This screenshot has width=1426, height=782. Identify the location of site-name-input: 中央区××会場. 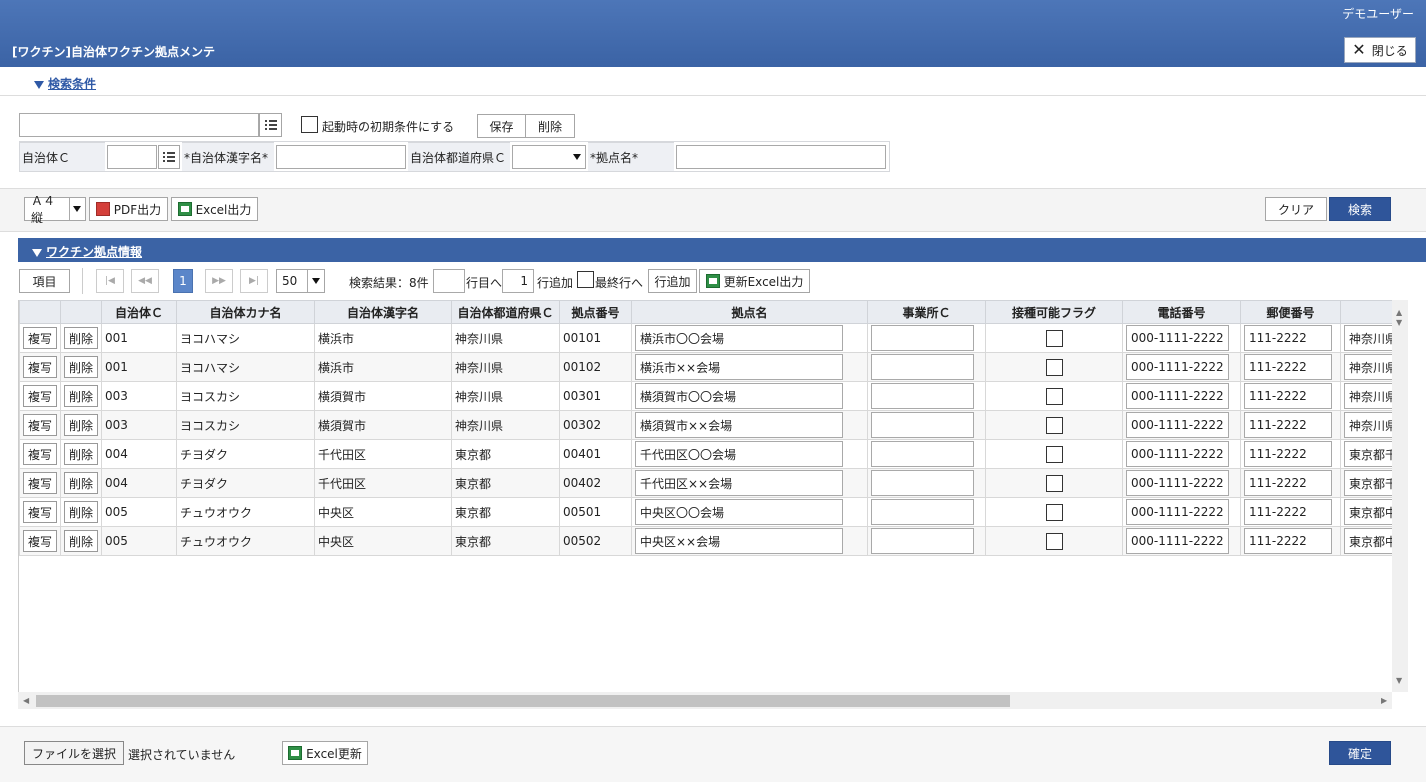
(739, 541).